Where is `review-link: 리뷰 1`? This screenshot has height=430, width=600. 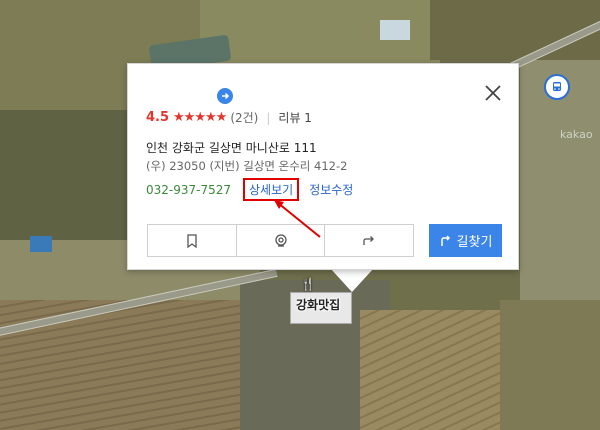 review-link: 리뷰 1 is located at coordinates (295, 117).